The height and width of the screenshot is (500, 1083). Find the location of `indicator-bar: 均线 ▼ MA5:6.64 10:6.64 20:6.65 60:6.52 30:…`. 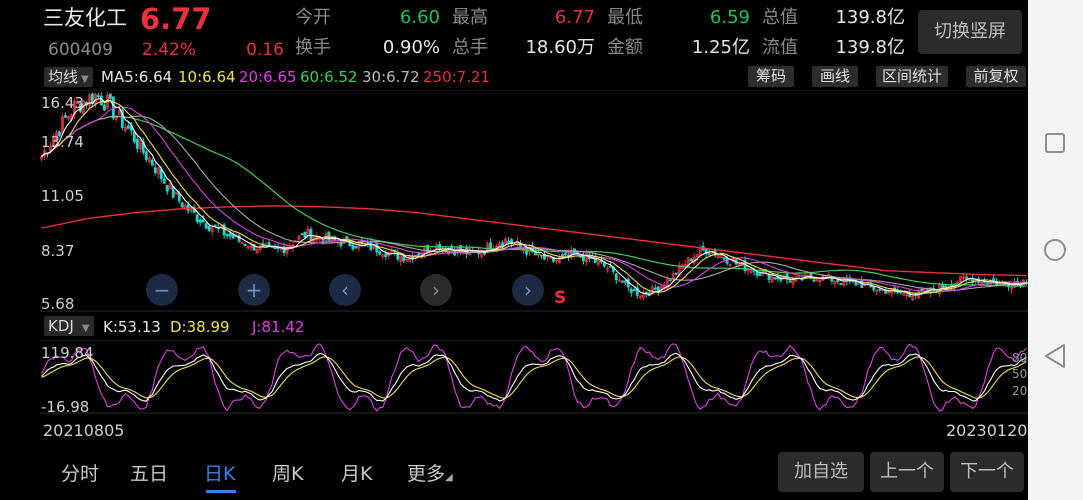

indicator-bar: 均线 ▼ MA5:6.64 10:6.64 20:6.65 60:6.52 30:… is located at coordinates (534, 77).